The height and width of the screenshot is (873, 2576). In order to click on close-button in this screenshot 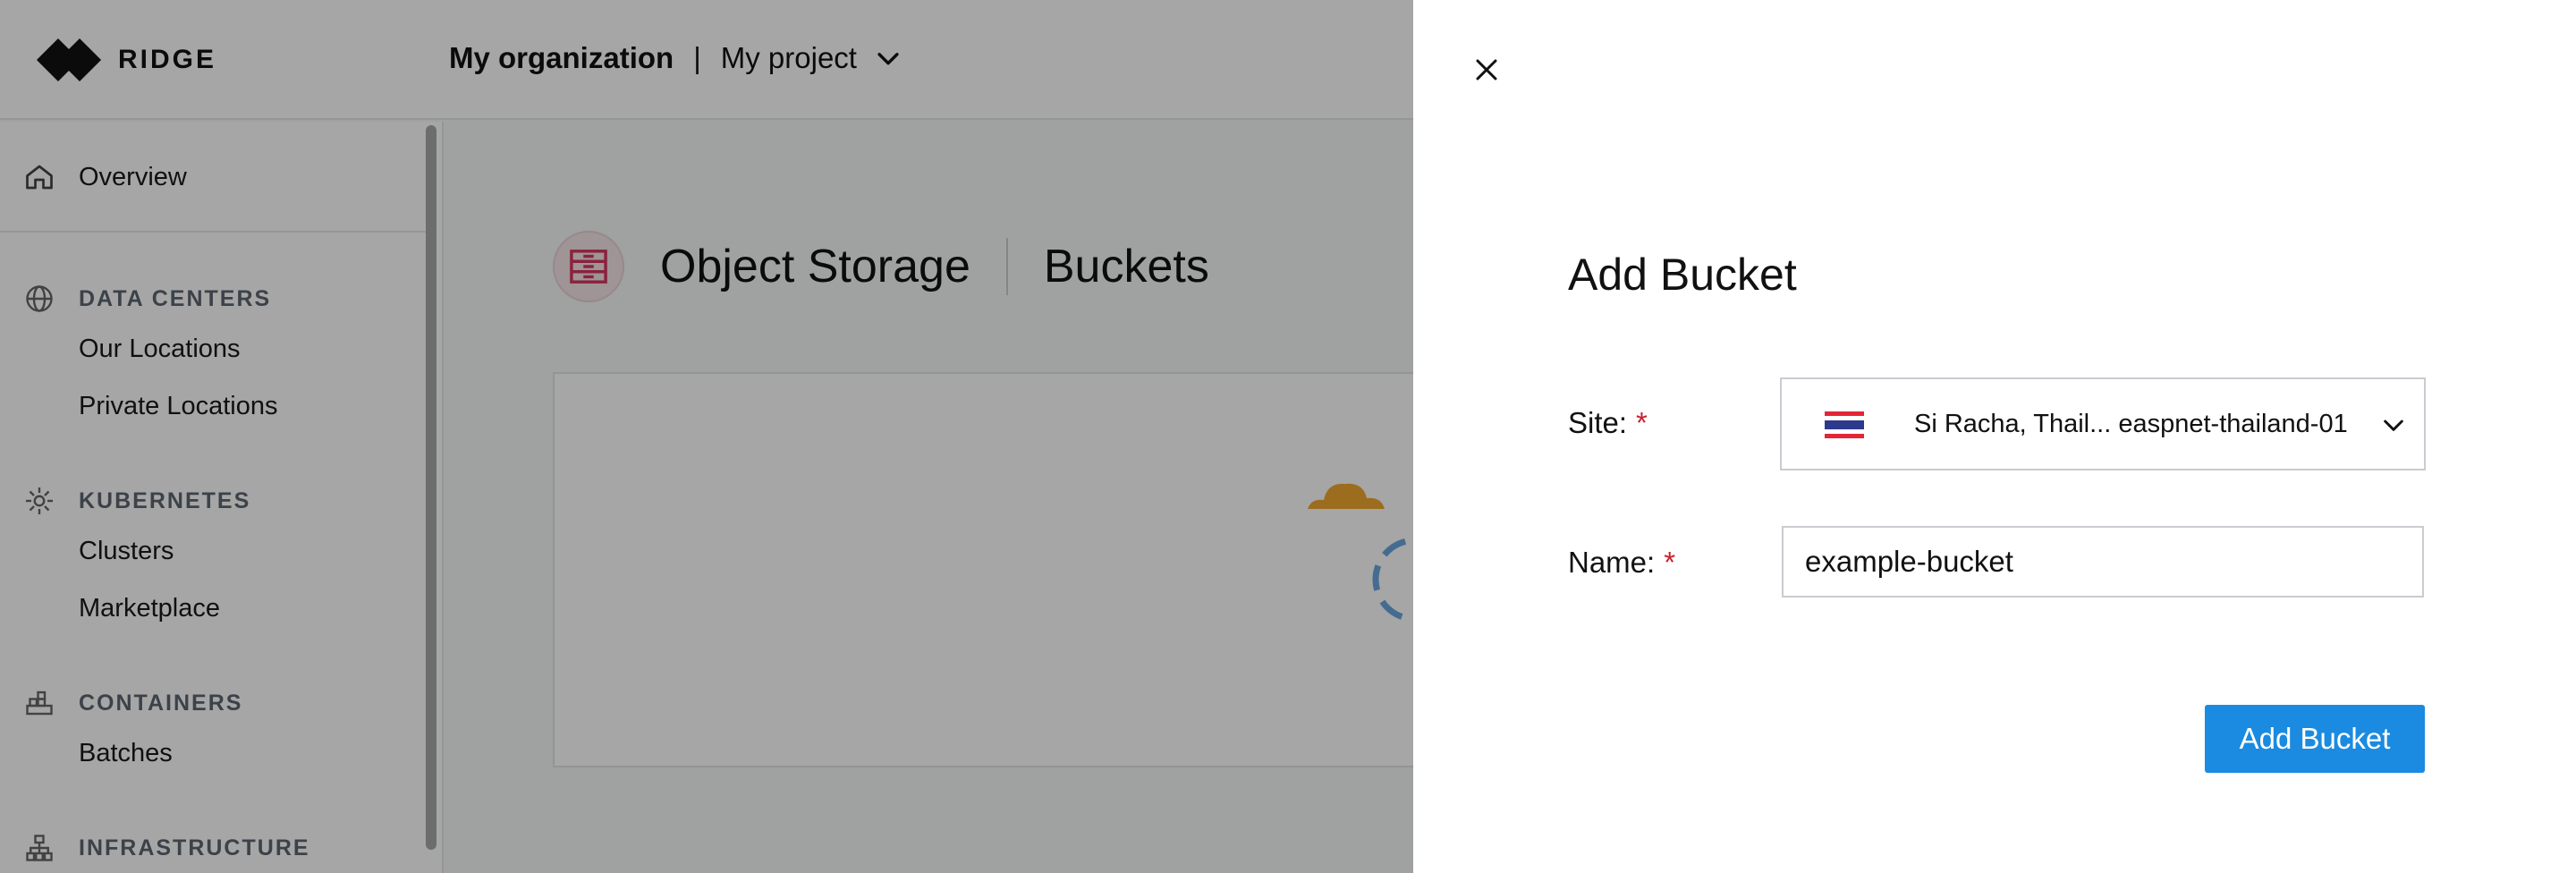, I will do `click(1486, 70)`.